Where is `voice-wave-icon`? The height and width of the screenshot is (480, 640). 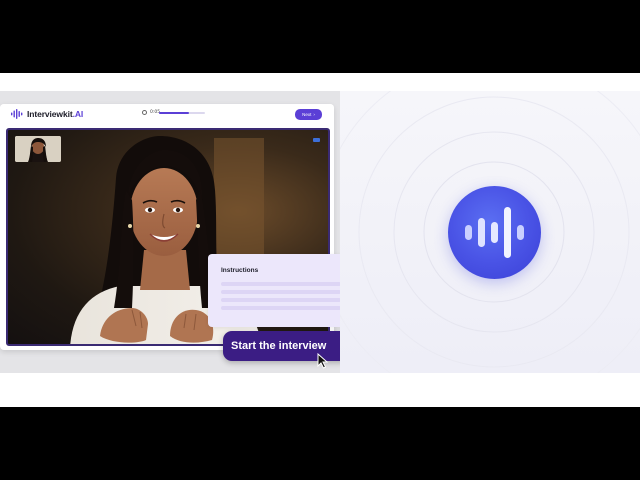
voice-wave-icon is located at coordinates (494, 232).